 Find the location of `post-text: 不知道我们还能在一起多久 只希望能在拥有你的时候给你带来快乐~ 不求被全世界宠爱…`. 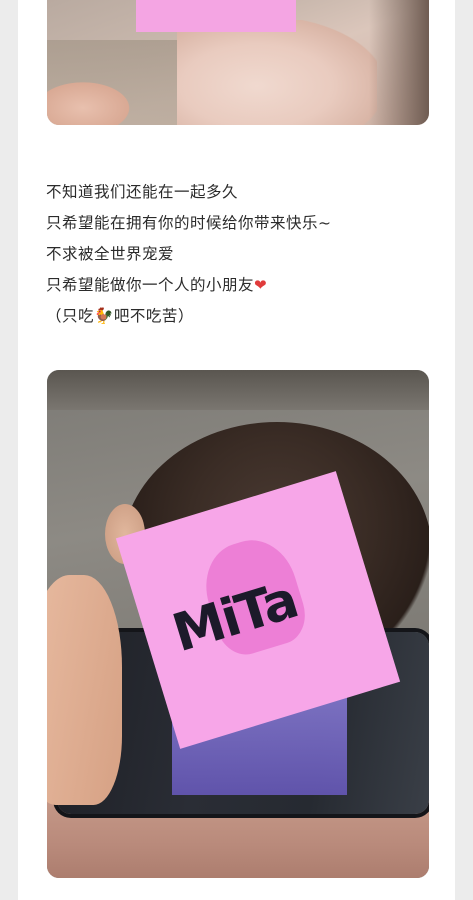

post-text: 不知道我们还能在一起多久 只希望能在拥有你的时候给你带来快乐~ 不求被全世界宠爱… is located at coordinates (246, 254).